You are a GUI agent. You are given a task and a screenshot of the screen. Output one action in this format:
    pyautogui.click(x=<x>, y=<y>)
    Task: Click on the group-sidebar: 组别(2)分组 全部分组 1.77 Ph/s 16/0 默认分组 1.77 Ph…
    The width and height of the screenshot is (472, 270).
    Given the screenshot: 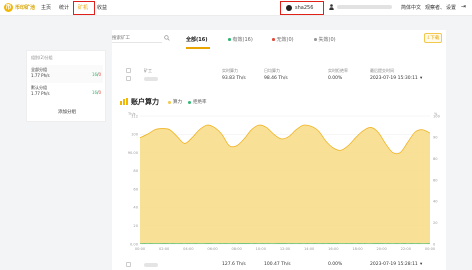 What is the action you would take?
    pyautogui.click(x=66, y=86)
    